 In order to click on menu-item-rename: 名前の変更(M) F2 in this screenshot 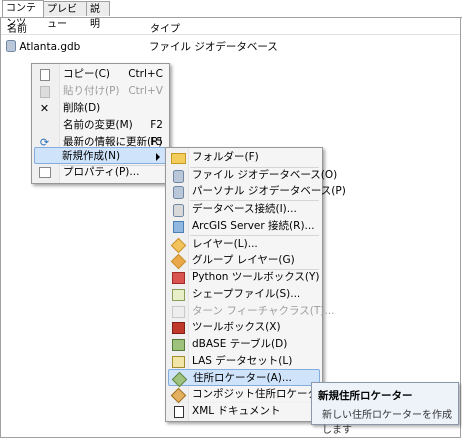, I will do `click(100, 125)`.